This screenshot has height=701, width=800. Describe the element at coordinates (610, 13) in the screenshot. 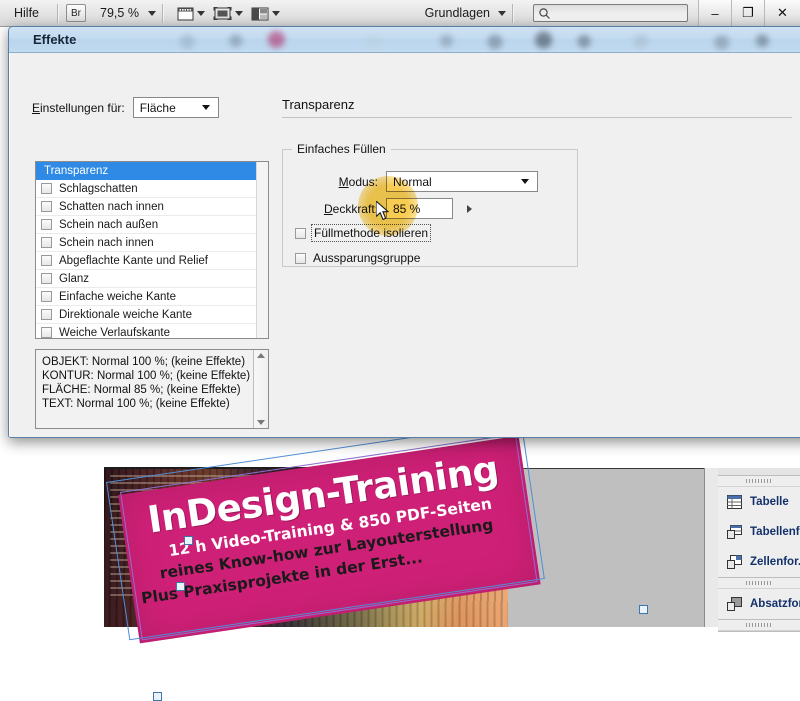

I see `search-input` at that location.